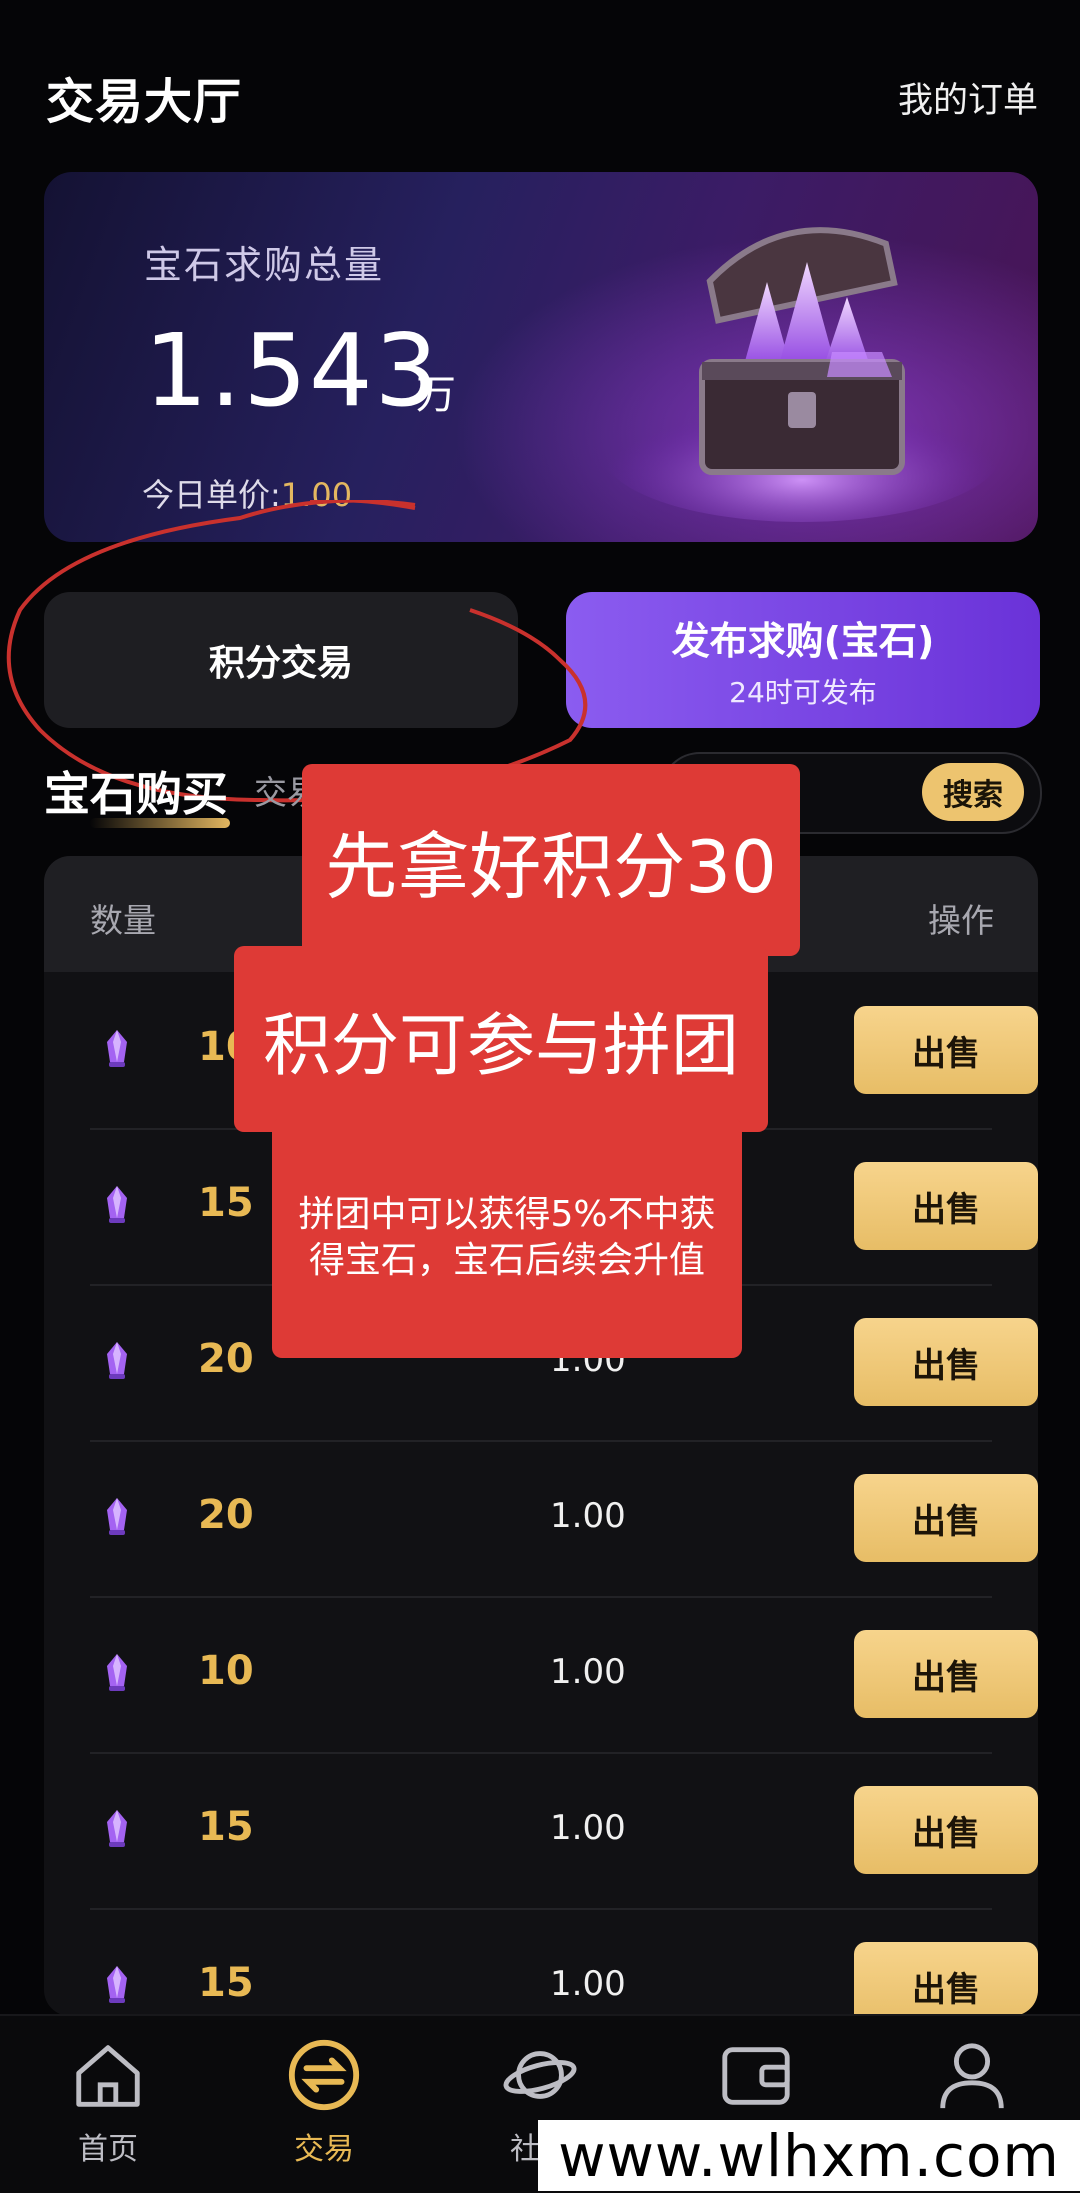 This screenshot has width=1080, height=2193. Describe the element at coordinates (324, 2149) in the screenshot. I see `nav-label-trade: 交易` at that location.